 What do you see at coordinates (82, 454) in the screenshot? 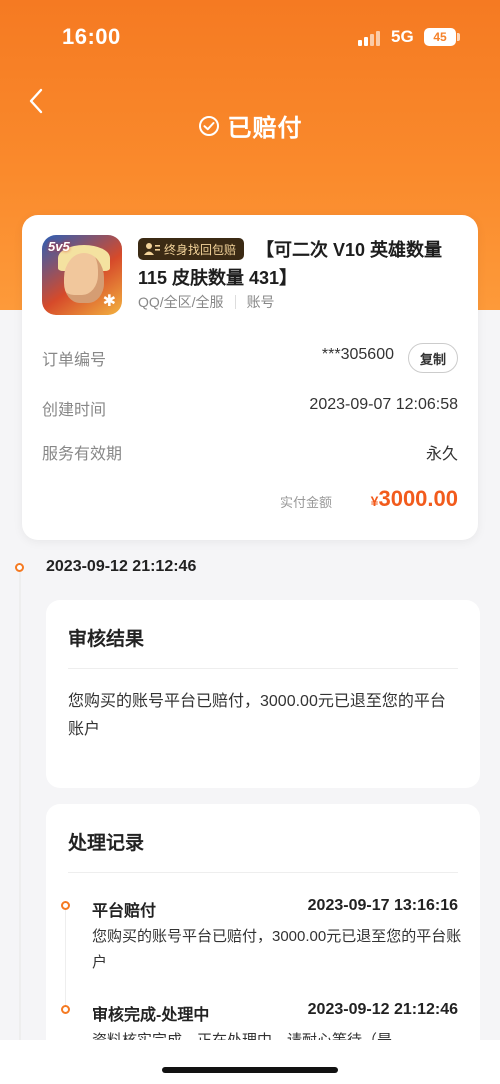
I see `validity-label: 服务有效期` at bounding box center [82, 454].